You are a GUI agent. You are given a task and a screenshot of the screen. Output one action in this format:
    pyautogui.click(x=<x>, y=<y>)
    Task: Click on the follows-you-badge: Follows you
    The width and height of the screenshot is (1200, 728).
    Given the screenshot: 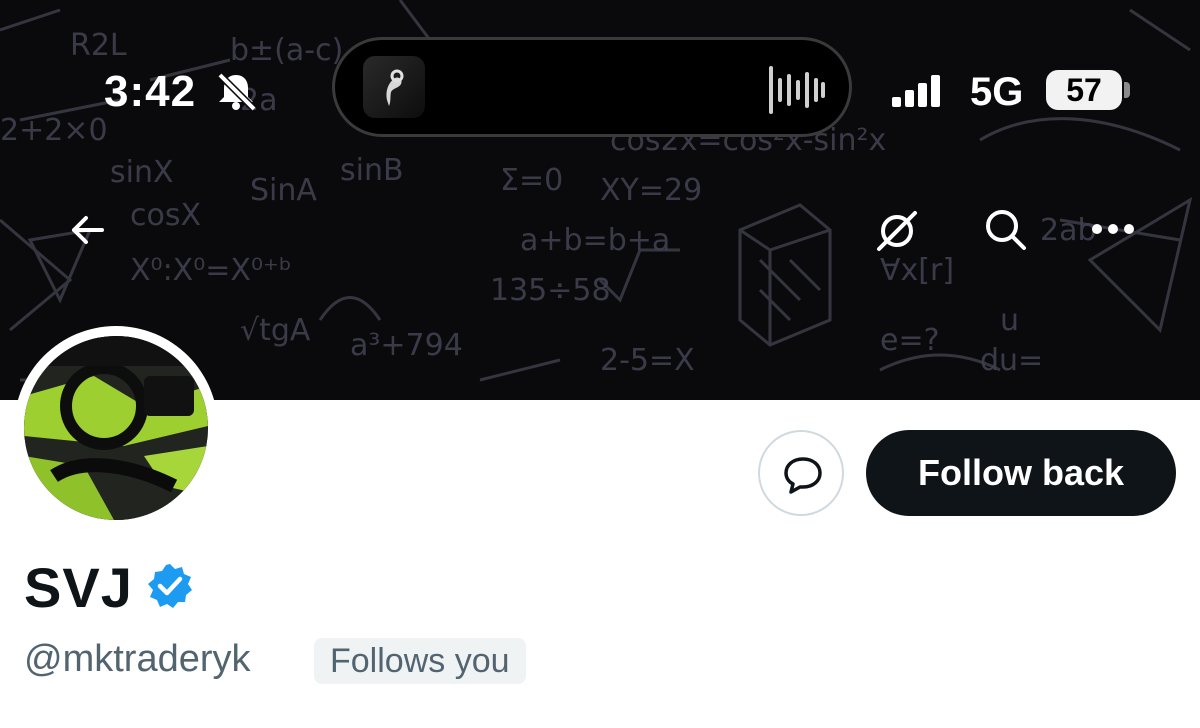 What is the action you would take?
    pyautogui.click(x=420, y=661)
    